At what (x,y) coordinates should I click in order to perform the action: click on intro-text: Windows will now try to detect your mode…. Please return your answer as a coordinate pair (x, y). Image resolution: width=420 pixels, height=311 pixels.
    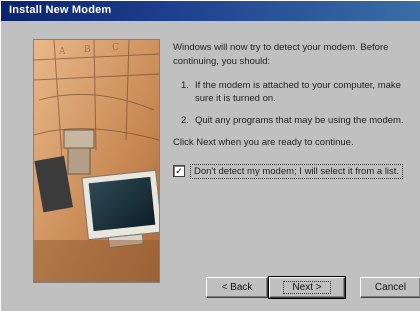
    Looking at the image, I should click on (281, 54).